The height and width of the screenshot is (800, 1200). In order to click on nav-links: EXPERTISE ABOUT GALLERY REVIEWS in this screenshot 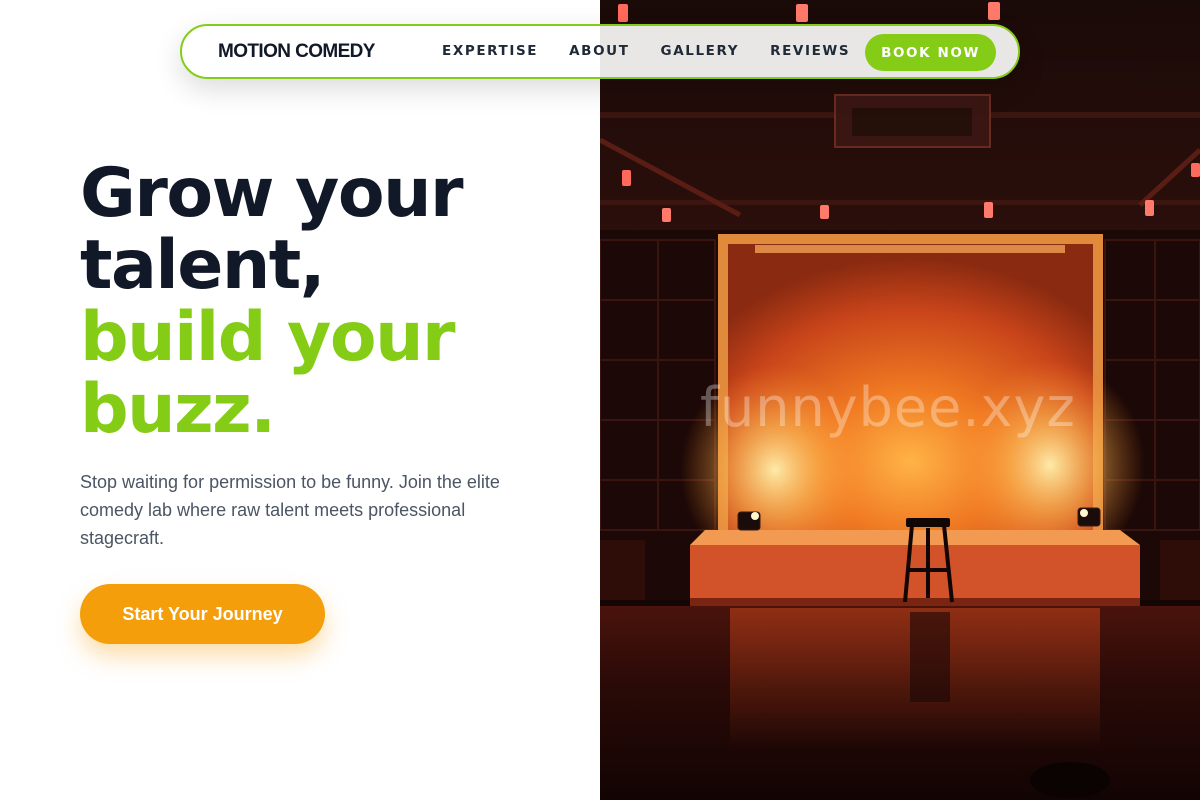, I will do `click(661, 51)`.